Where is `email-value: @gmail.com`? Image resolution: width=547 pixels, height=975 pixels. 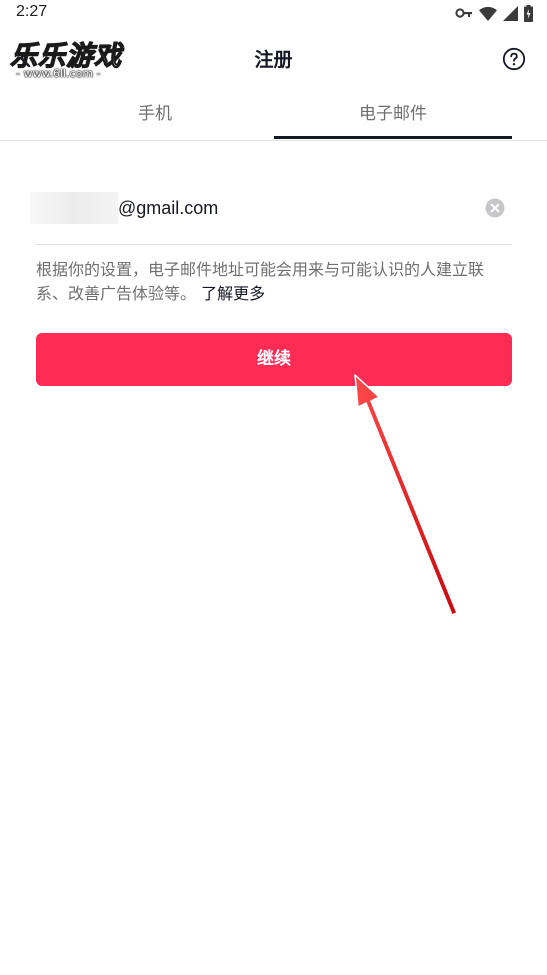
email-value: @gmail.com is located at coordinates (168, 208).